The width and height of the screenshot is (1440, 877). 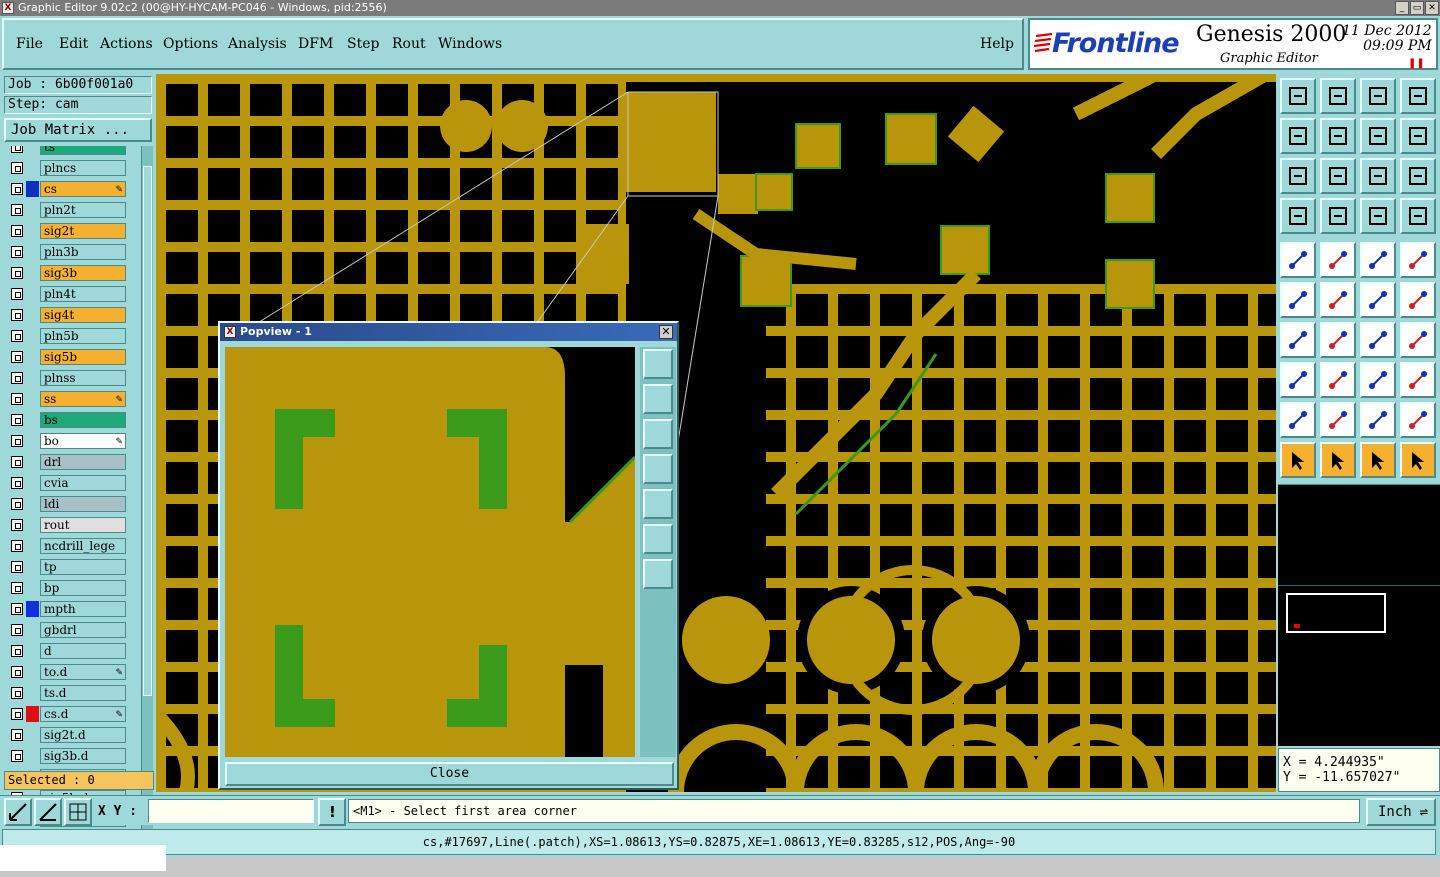 I want to click on menu-analysis: Analysis, so click(x=257, y=44).